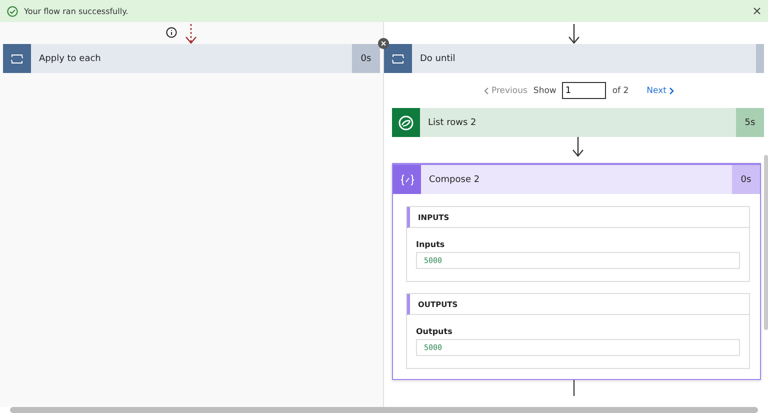  I want to click on chevron-right-icon, so click(671, 90).